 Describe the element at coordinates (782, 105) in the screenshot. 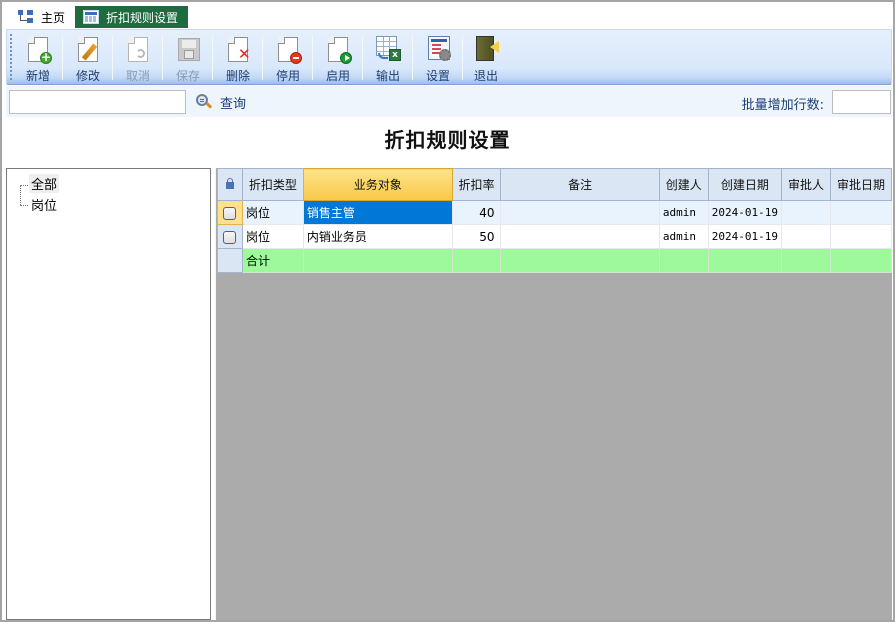

I see `batch-rows-label: 批量增加行数:` at that location.